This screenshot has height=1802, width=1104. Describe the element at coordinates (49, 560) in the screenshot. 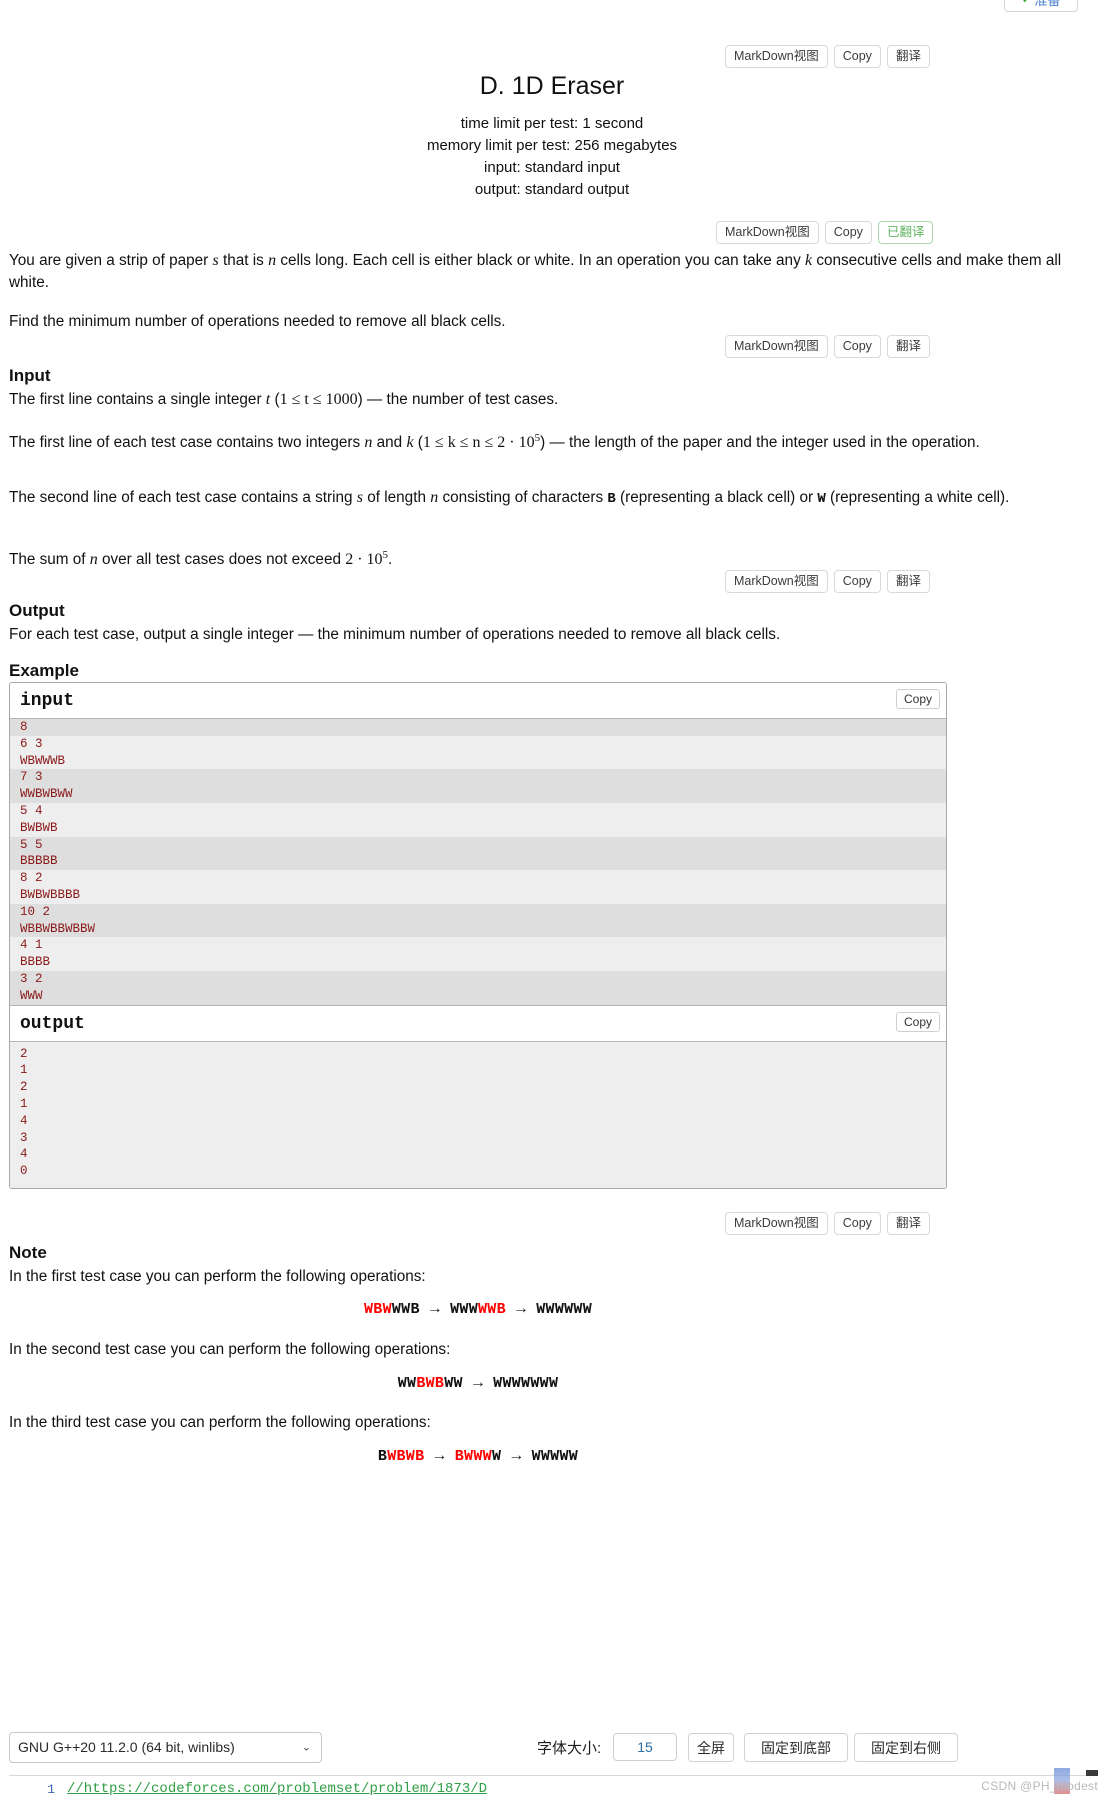

I see `text: The sum of` at that location.